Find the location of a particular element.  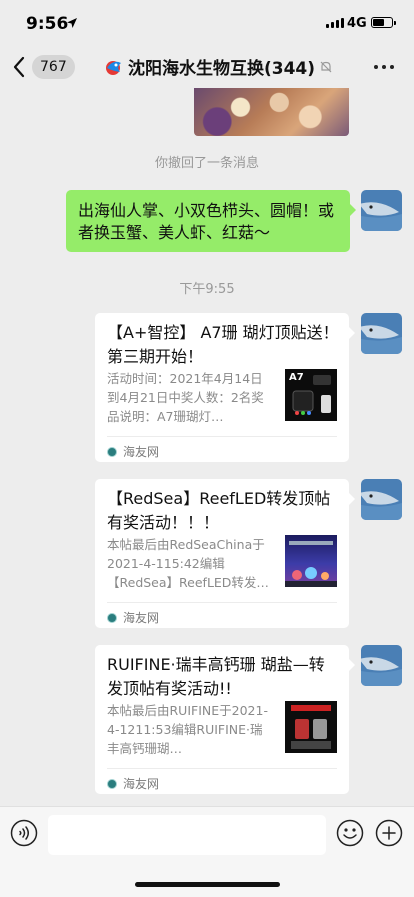

back-arrow-icon is located at coordinates (19, 67).